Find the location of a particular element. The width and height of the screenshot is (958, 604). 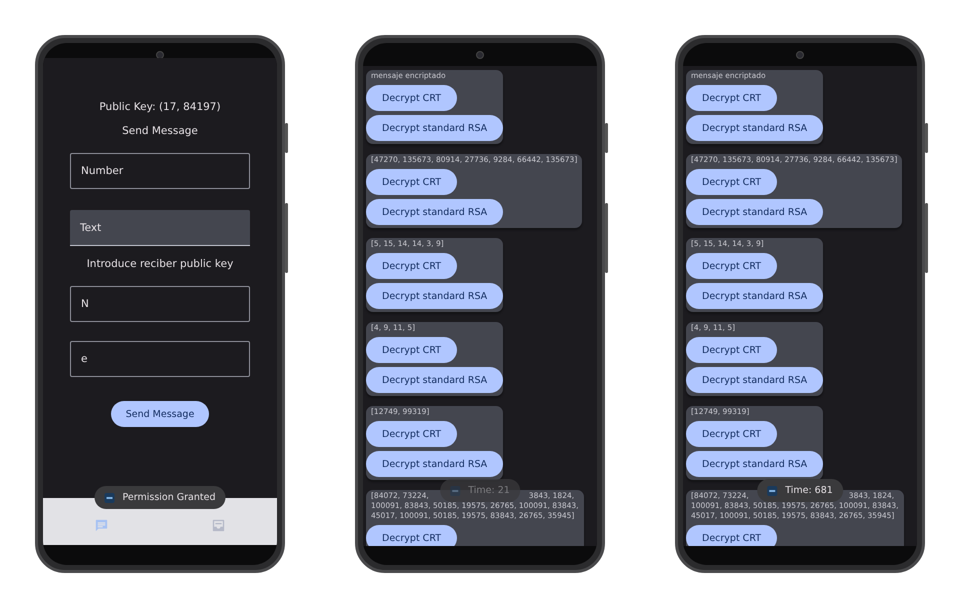

prompt-text: Introduce reciber public key is located at coordinates (160, 264).